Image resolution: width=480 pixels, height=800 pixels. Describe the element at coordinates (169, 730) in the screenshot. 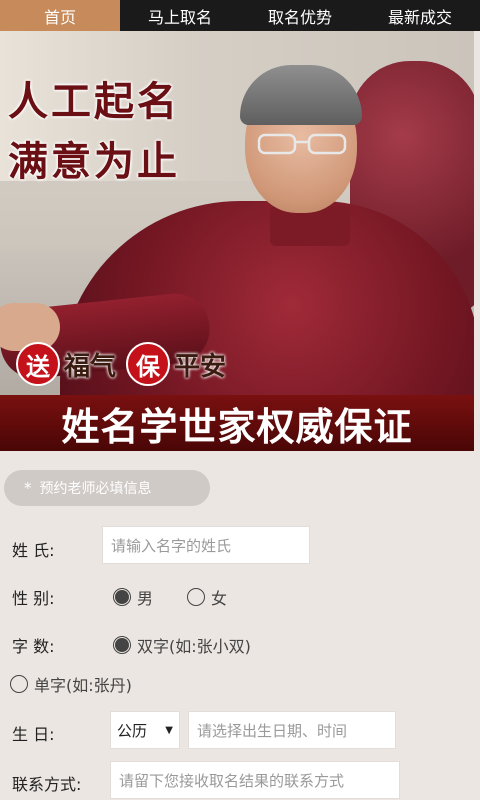

I see `dropdown-caret-icon: ▼` at that location.